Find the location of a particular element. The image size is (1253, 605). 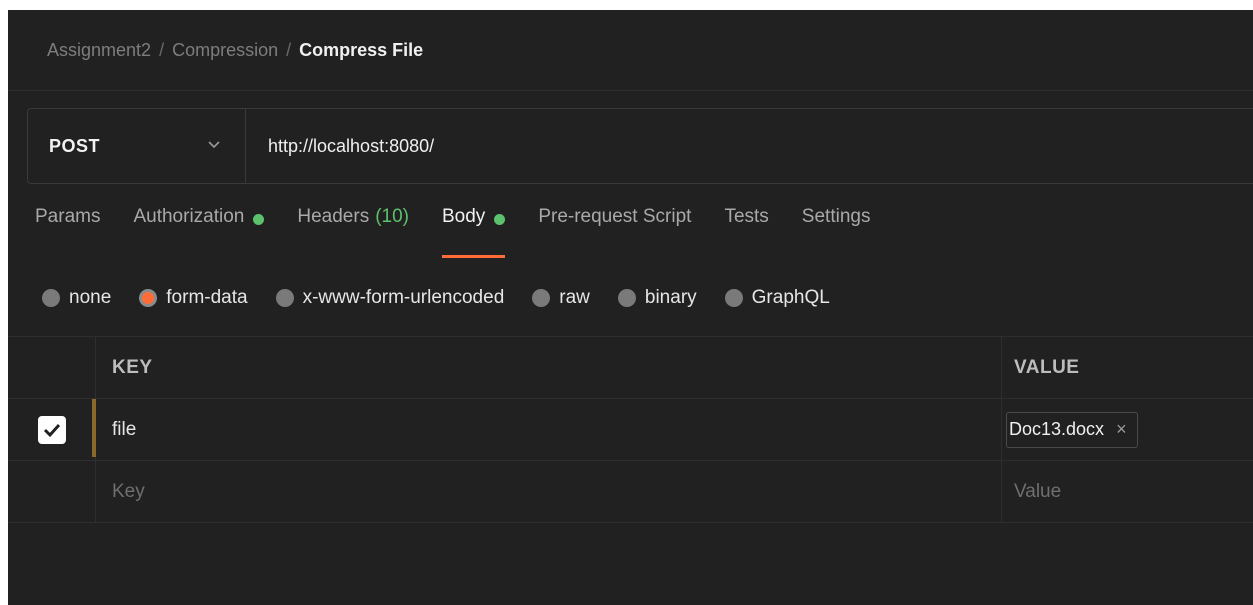

headers-count-badge: (10) is located at coordinates (392, 216).